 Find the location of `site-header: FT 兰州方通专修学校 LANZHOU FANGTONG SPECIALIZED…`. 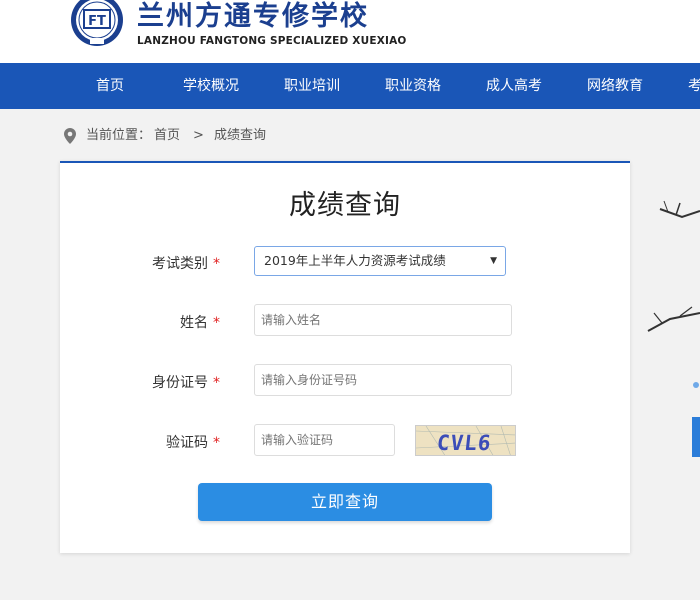

site-header: FT 兰州方通专修学校 LANZHOU FANGTONG SPECIALIZED… is located at coordinates (350, 31).